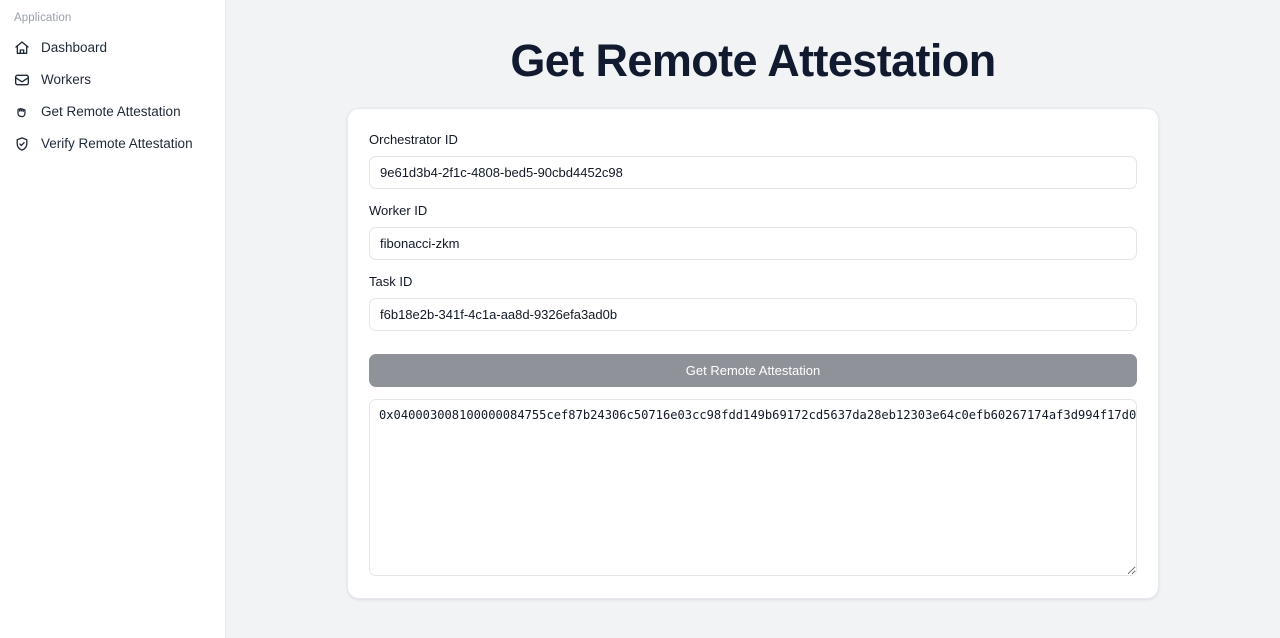 The height and width of the screenshot is (638, 1280). I want to click on field-orchestrator-id: Orchestrator ID, so click(753, 160).